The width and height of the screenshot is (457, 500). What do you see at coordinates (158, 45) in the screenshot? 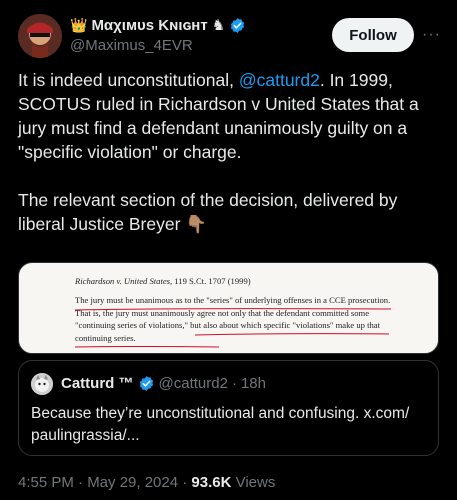
I see `author-handle: @Maximus_4EVR` at bounding box center [158, 45].